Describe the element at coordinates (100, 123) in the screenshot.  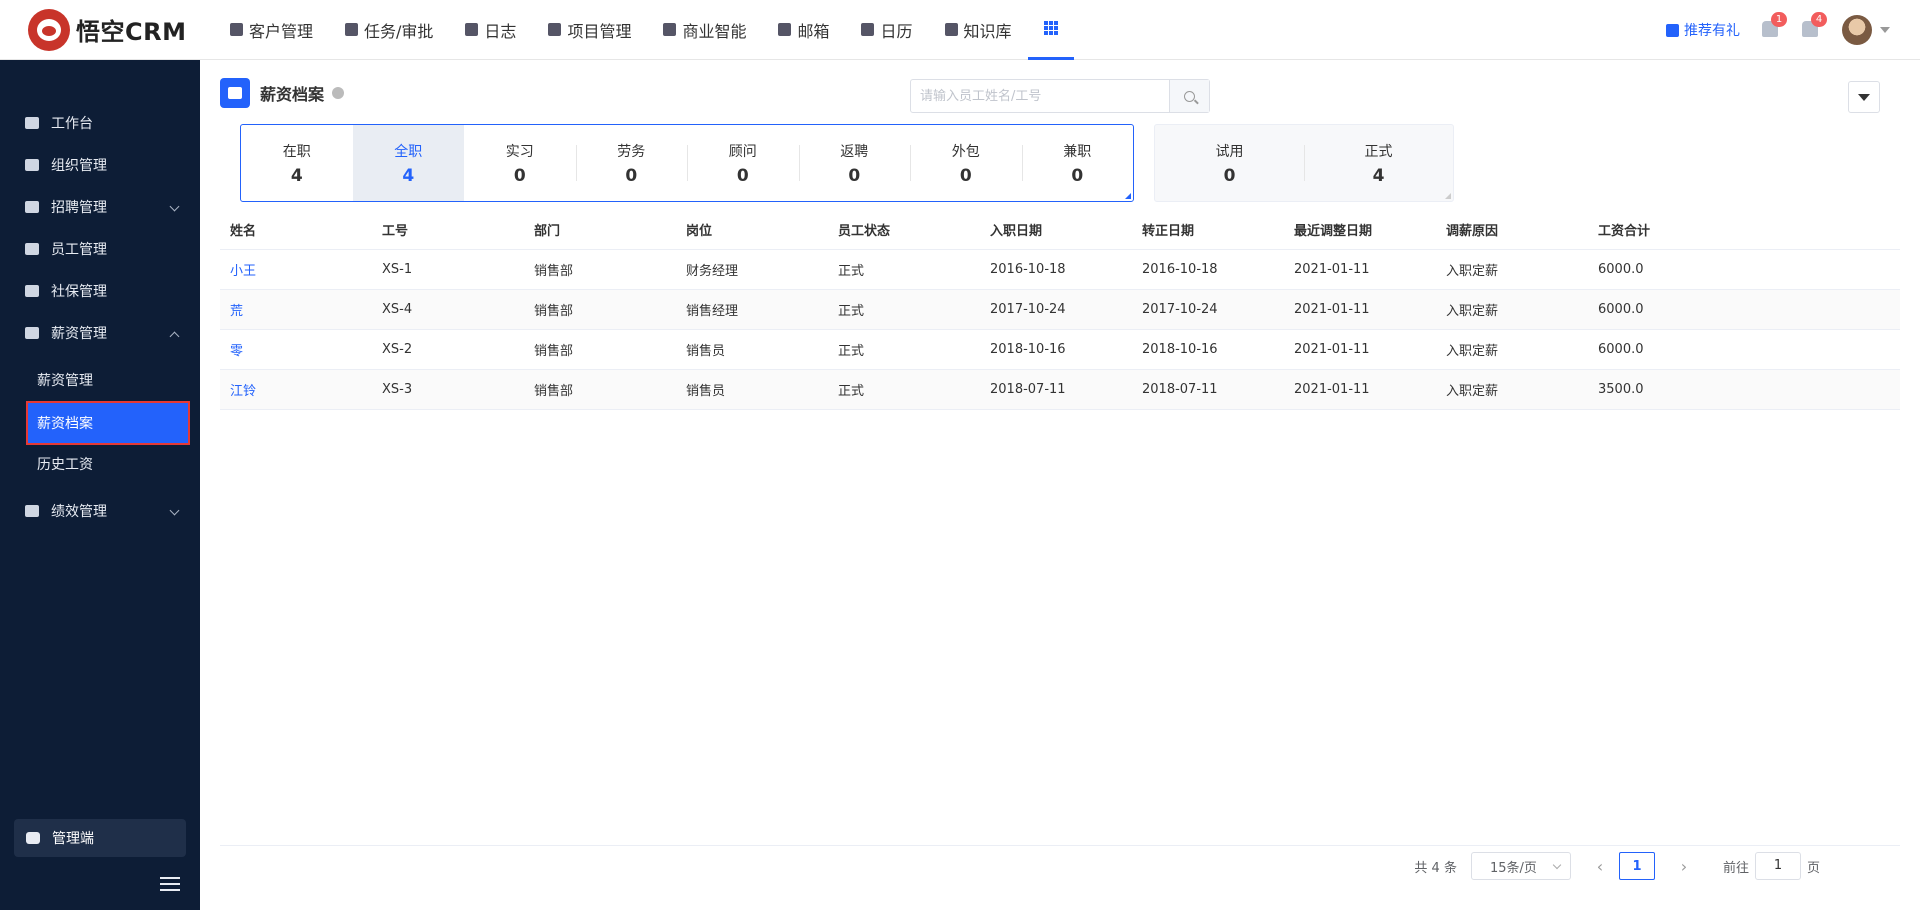
I see `sidebar-item-workbench: 工作台` at that location.